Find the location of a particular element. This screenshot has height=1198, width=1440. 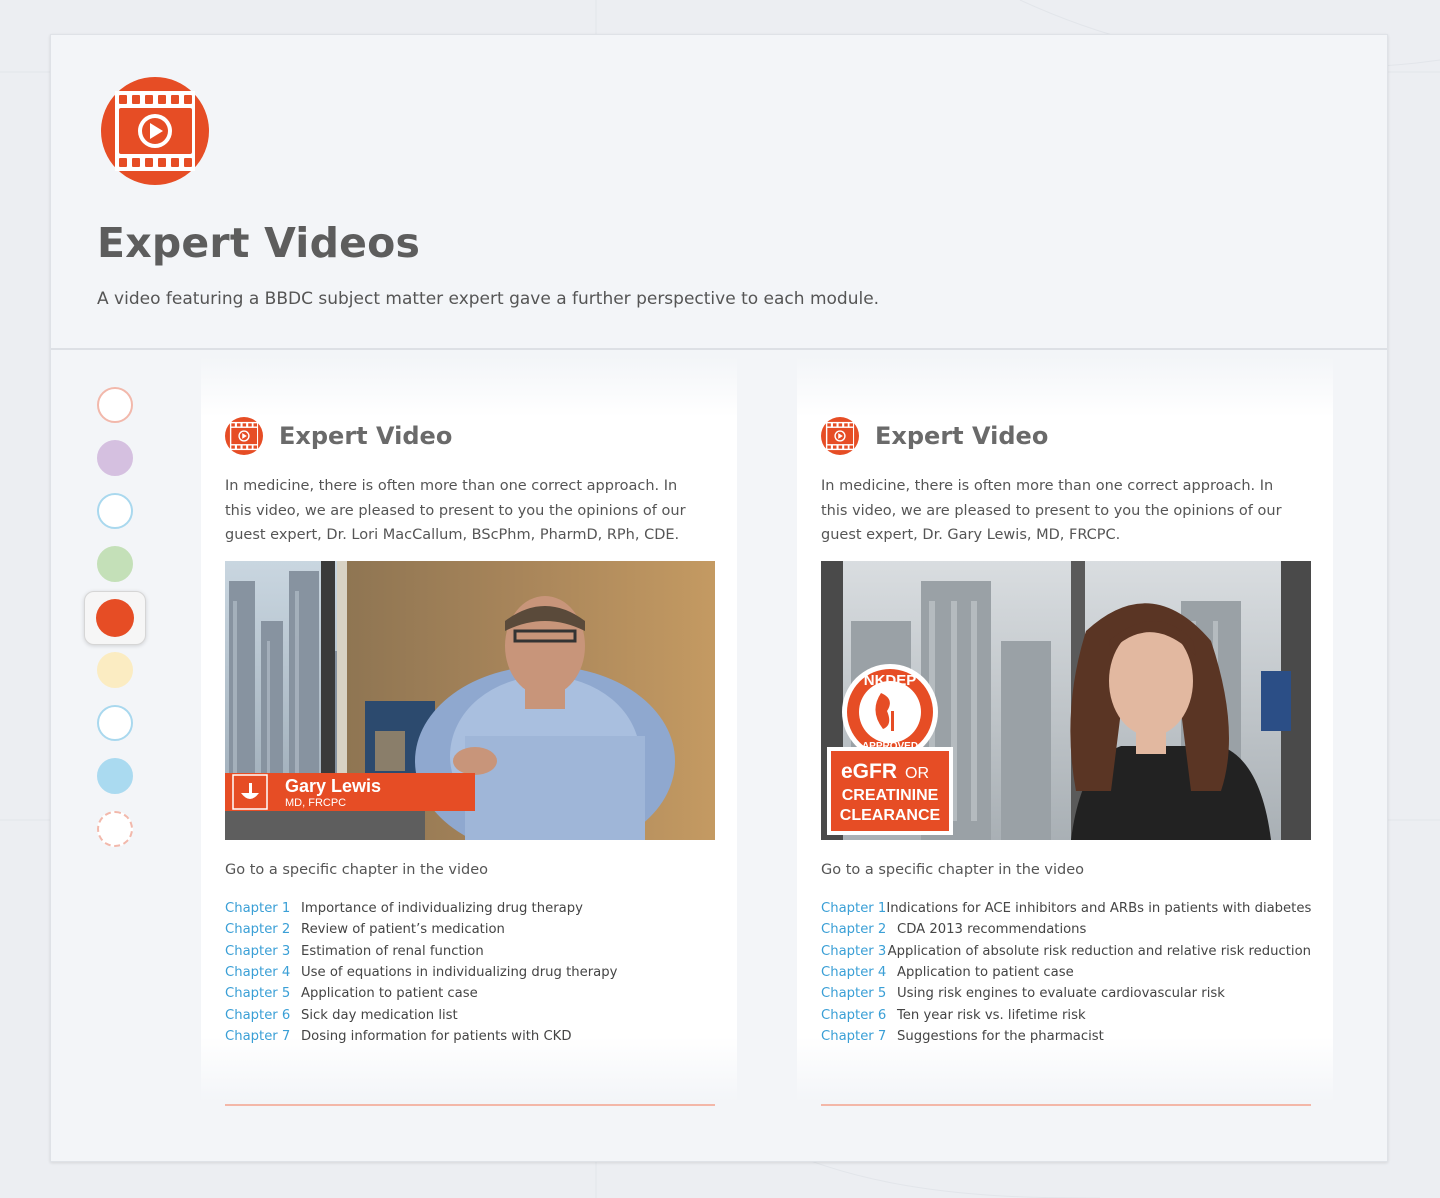

overlay-line2: CREATININE is located at coordinates (890, 795).